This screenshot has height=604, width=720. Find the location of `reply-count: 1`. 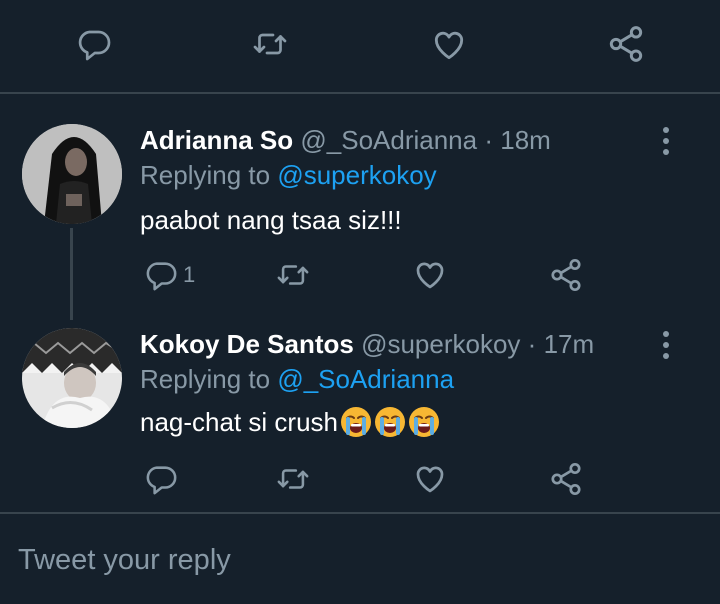

reply-count: 1 is located at coordinates (189, 274).